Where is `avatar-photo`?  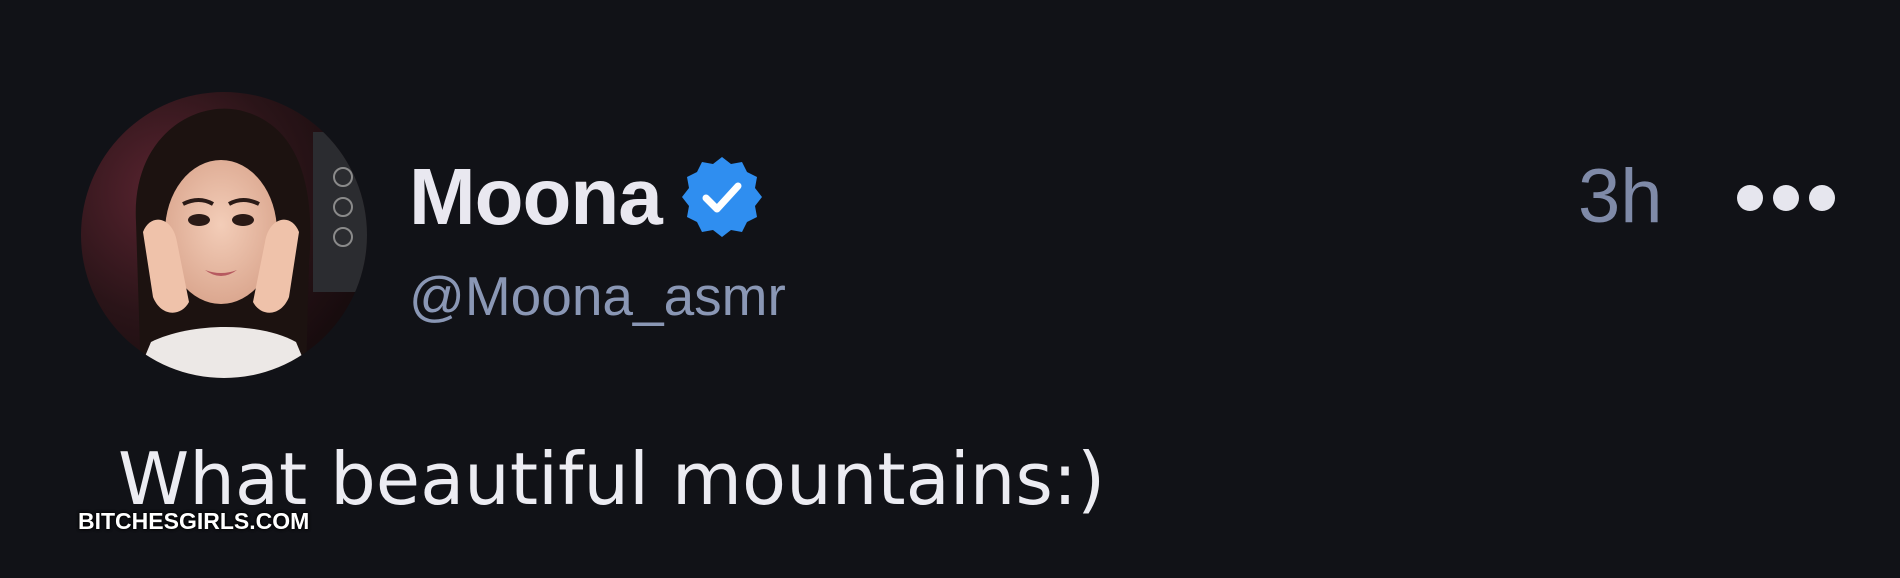 avatar-photo is located at coordinates (224, 235).